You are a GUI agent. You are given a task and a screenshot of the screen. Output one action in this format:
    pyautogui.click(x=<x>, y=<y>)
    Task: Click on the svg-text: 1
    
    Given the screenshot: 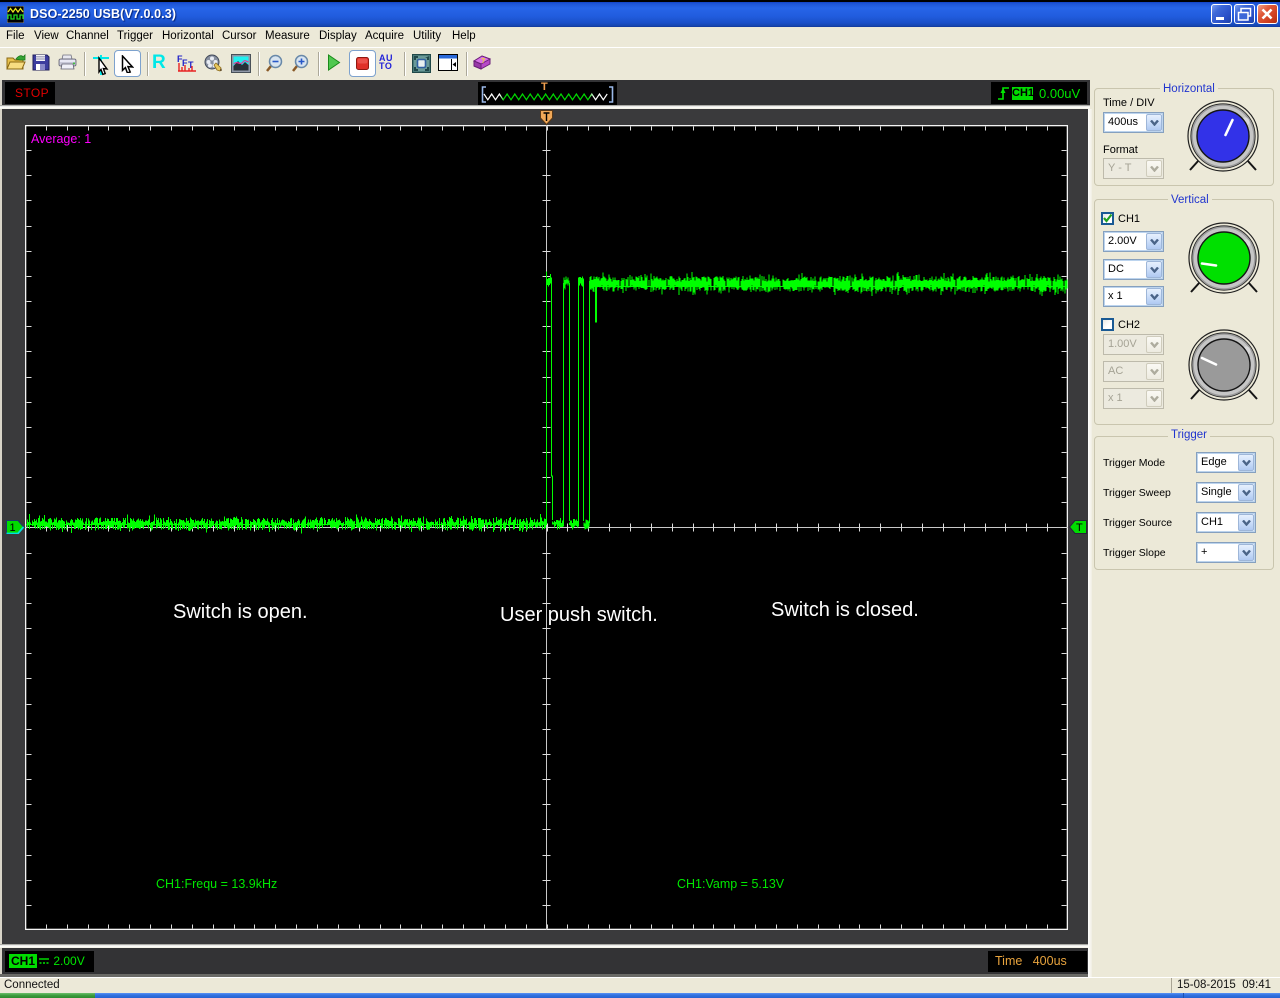 What is the action you would take?
    pyautogui.click(x=13, y=528)
    